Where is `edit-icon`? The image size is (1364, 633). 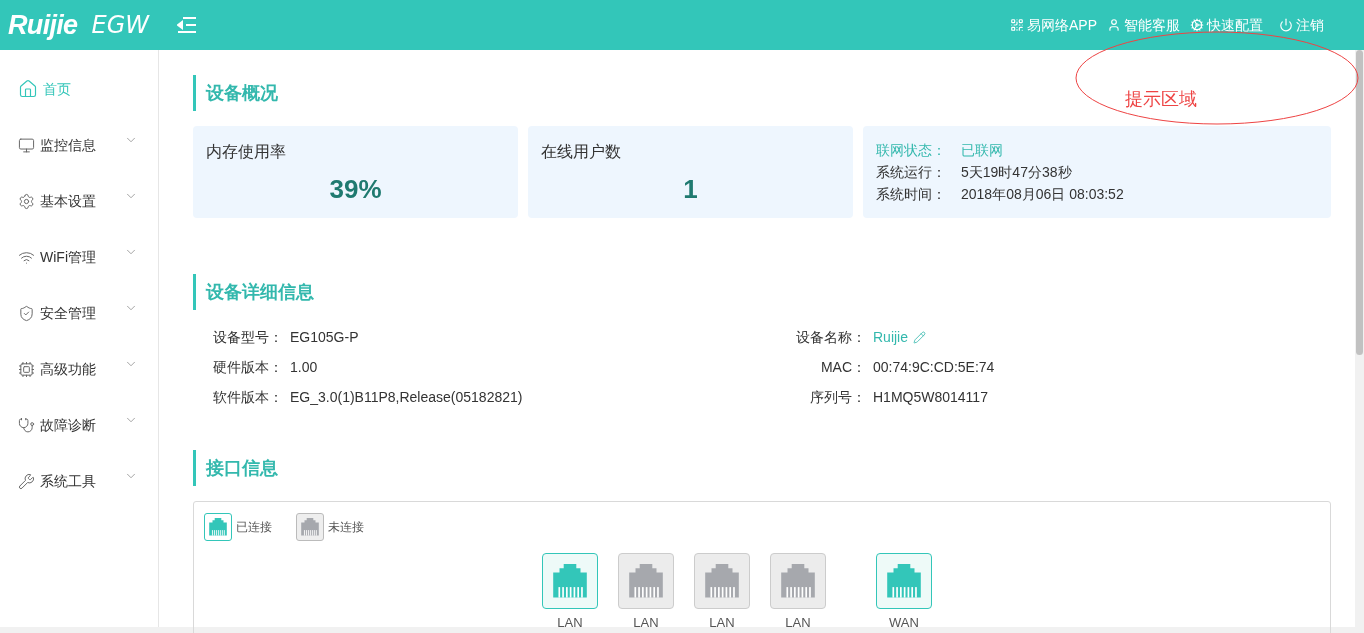
edit-icon is located at coordinates (919, 337).